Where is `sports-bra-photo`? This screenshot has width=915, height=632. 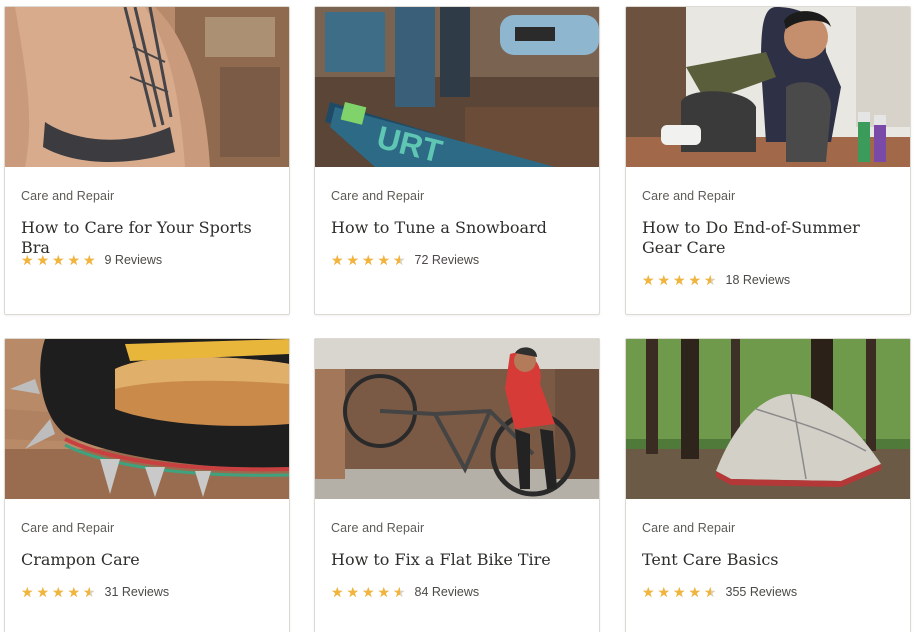
sports-bra-photo is located at coordinates (147, 87).